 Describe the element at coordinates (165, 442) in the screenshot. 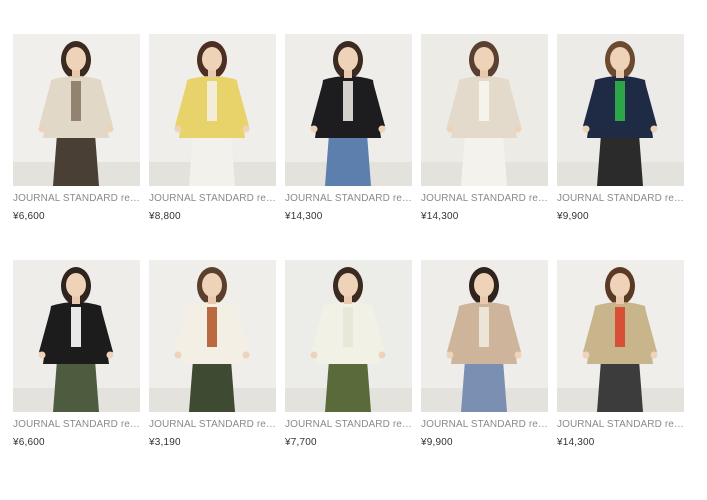

I see `product-price: ¥3,190` at that location.